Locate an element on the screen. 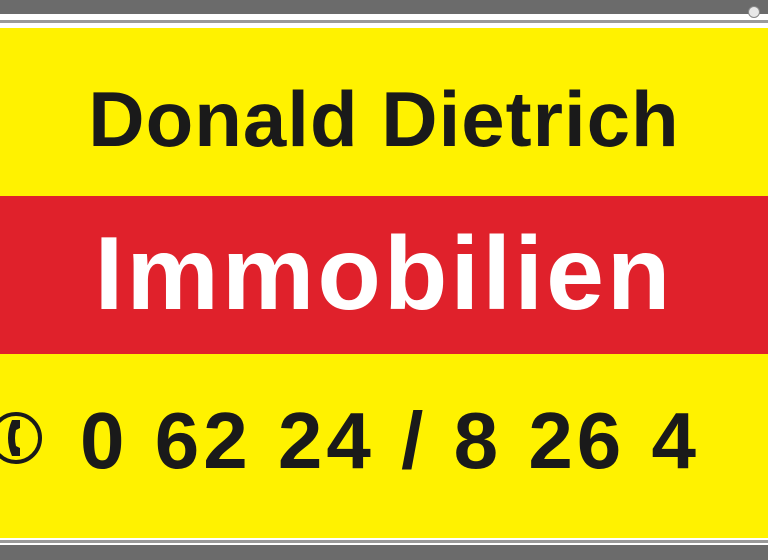  bolt-icon is located at coordinates (754, 12).